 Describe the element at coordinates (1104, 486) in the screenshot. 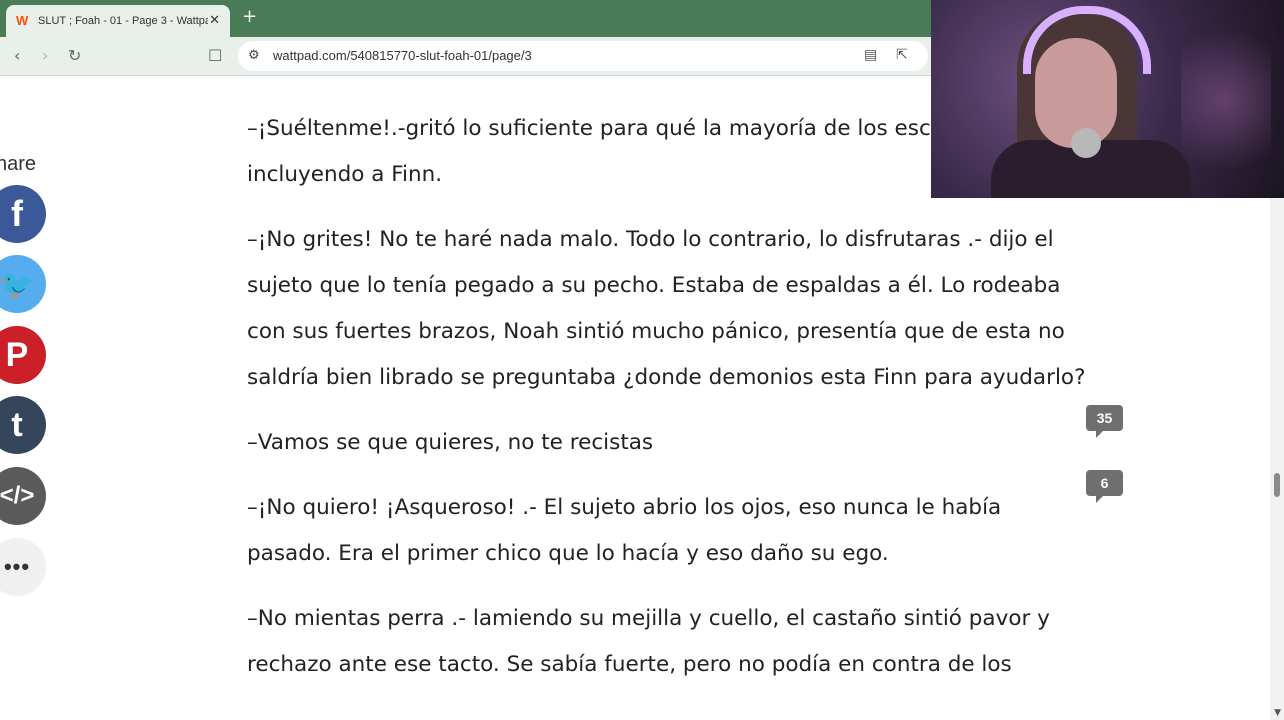

I see `inline-comment-count-button: 6` at that location.